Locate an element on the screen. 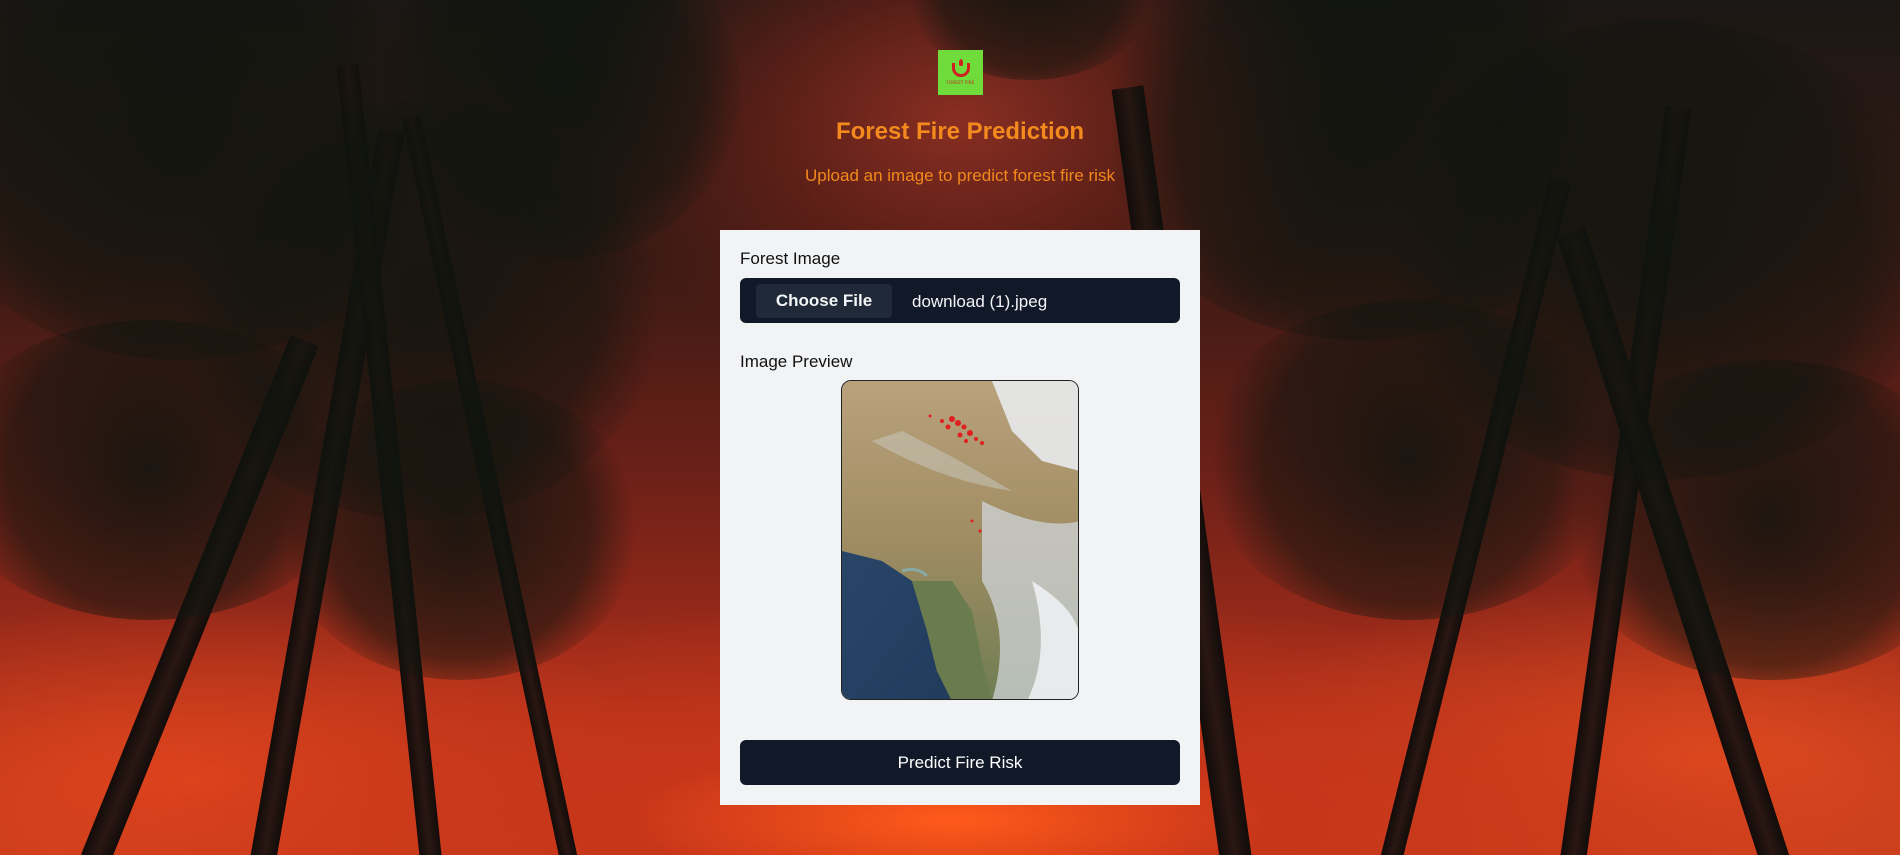  file-input: Choose File download (1).jpeg is located at coordinates (960, 300).